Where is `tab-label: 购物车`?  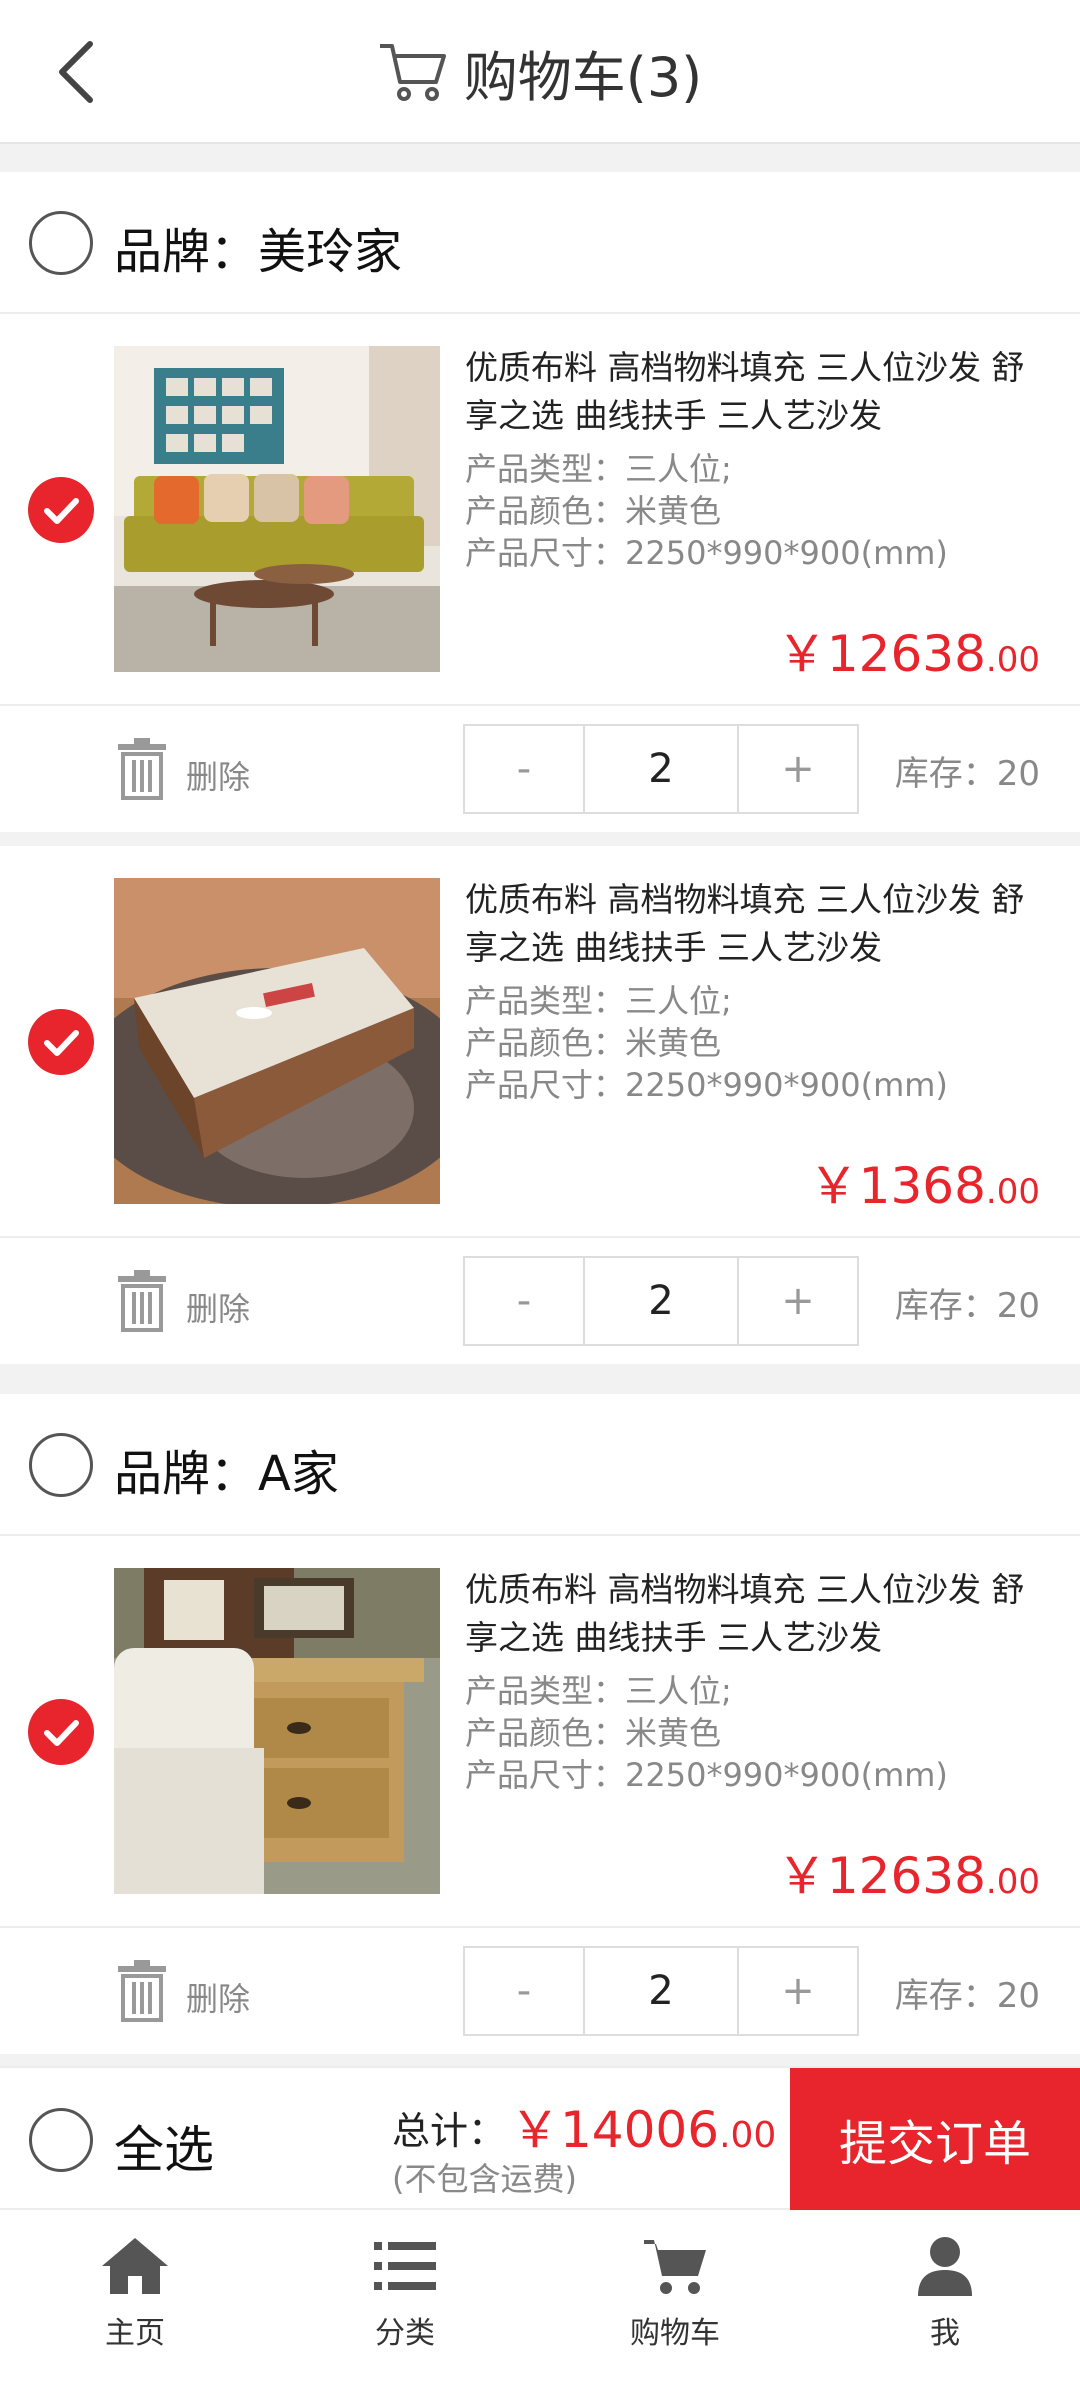 tab-label: 购物车 is located at coordinates (675, 2333).